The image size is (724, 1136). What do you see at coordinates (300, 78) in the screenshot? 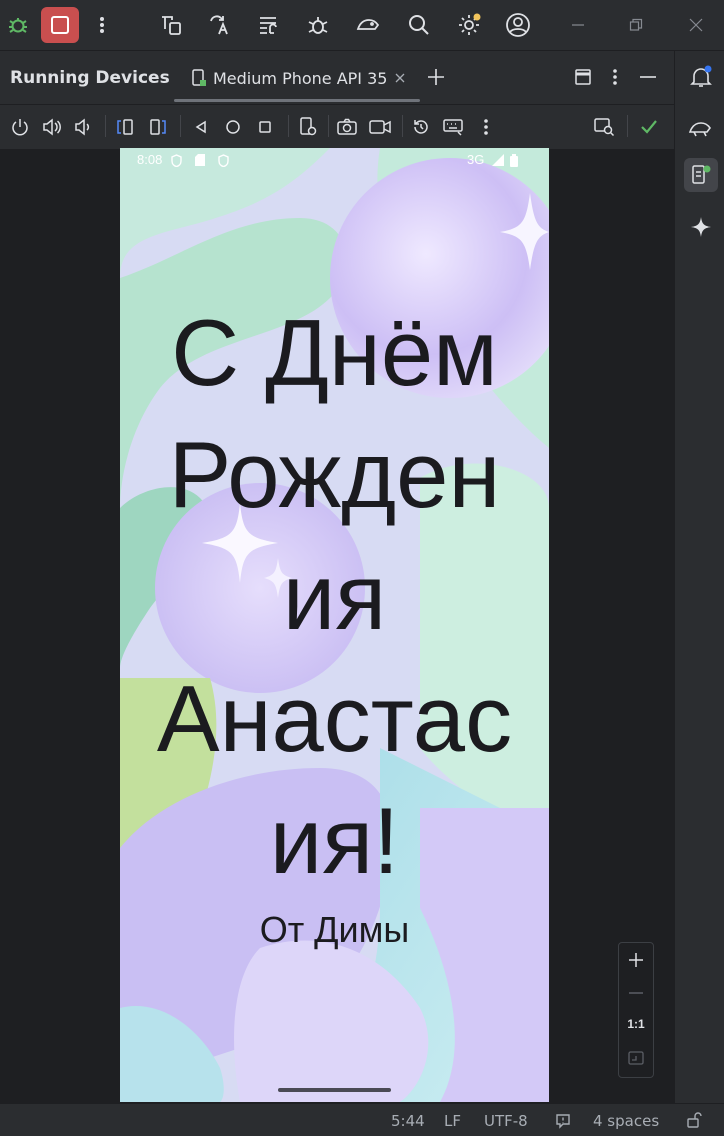
I see `tab-label: Medium Phone API 35` at bounding box center [300, 78].